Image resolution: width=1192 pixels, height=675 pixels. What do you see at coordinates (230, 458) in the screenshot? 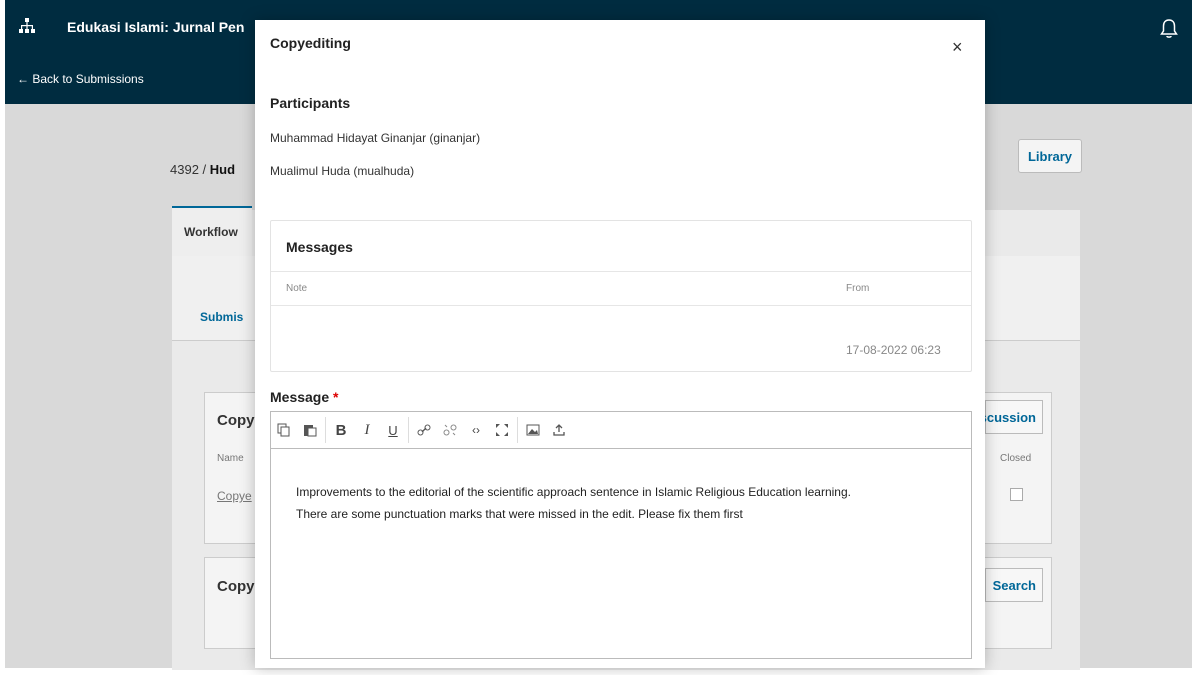
I see `column-header-name: Name` at bounding box center [230, 458].